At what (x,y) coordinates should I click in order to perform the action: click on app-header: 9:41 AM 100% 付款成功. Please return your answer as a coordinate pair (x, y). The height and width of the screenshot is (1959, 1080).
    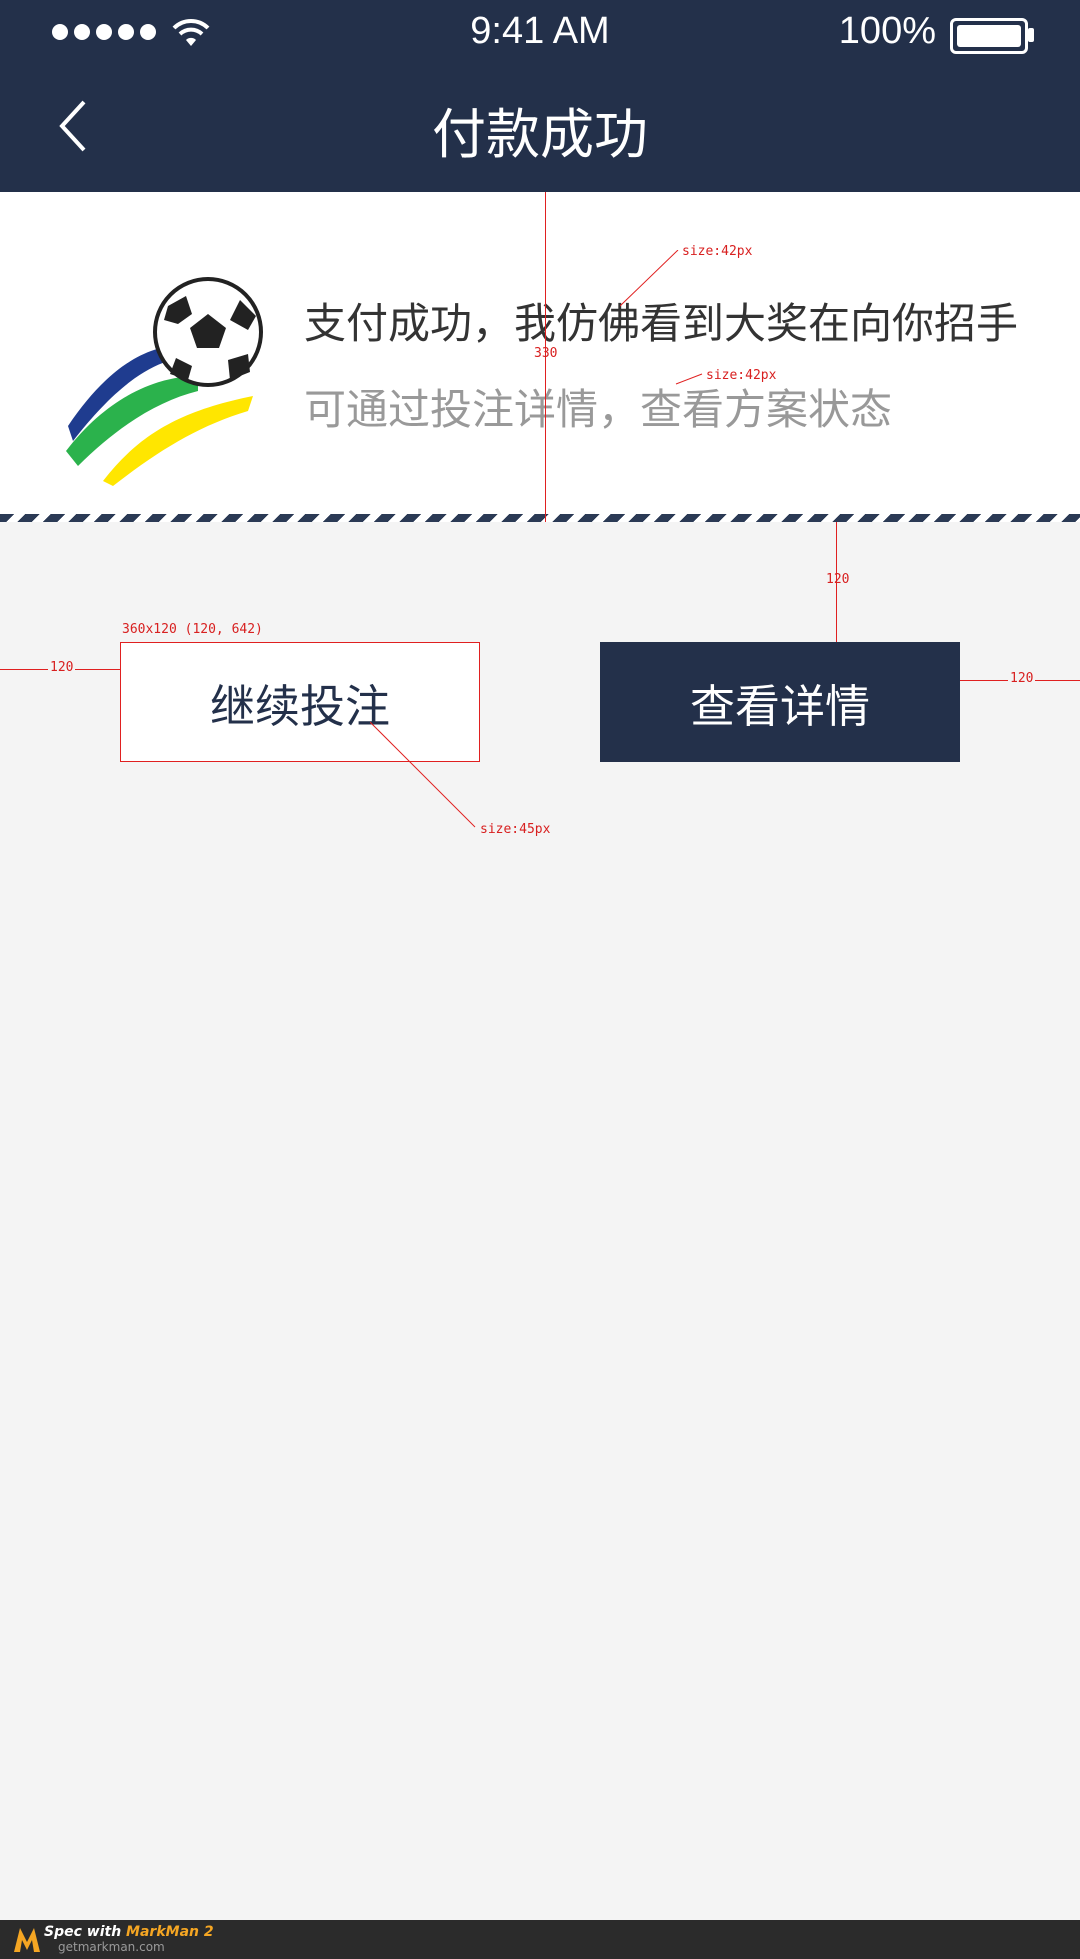
    Looking at the image, I should click on (540, 96).